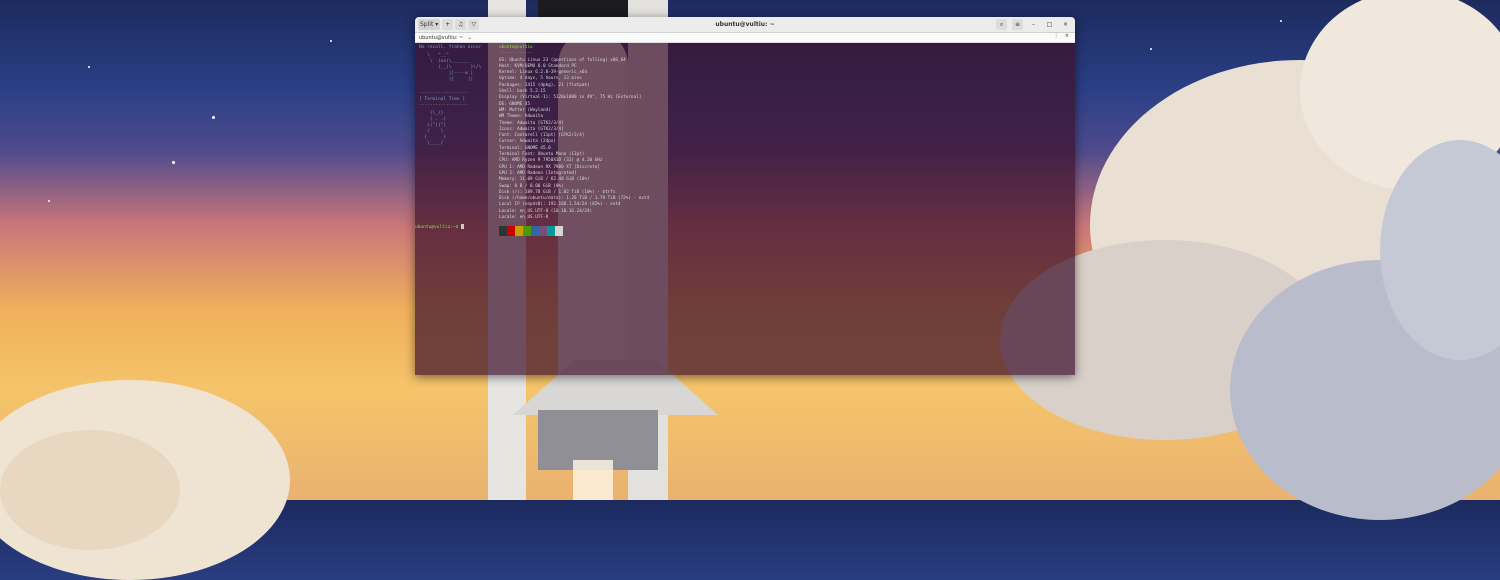  I want to click on art-line: (__)\ )\/\, so click(450, 67).